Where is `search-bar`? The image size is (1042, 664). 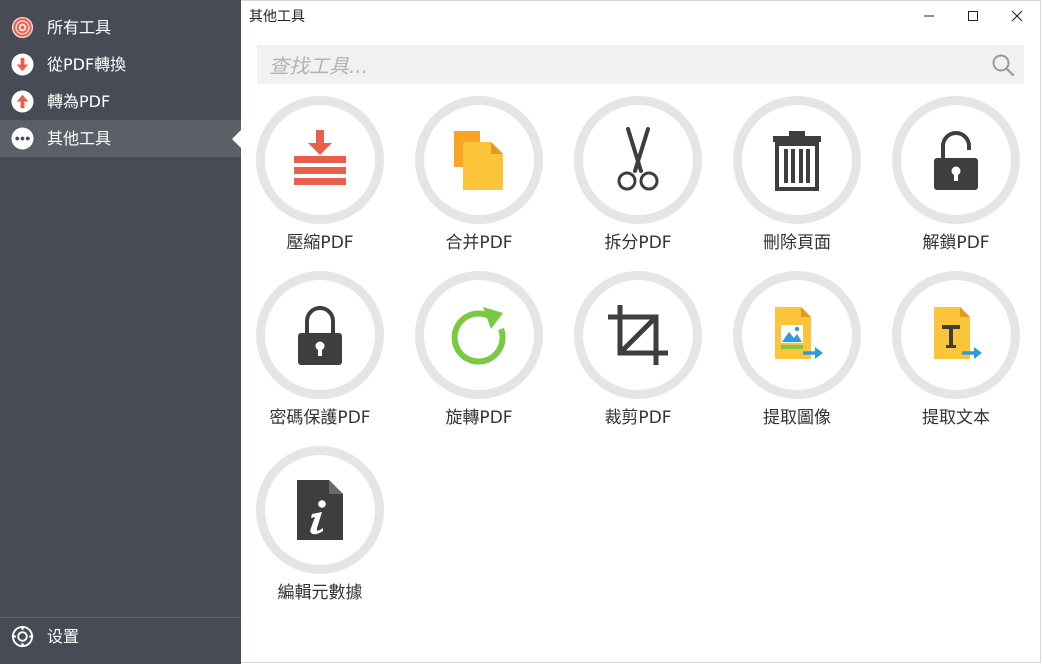
search-bar is located at coordinates (640, 65).